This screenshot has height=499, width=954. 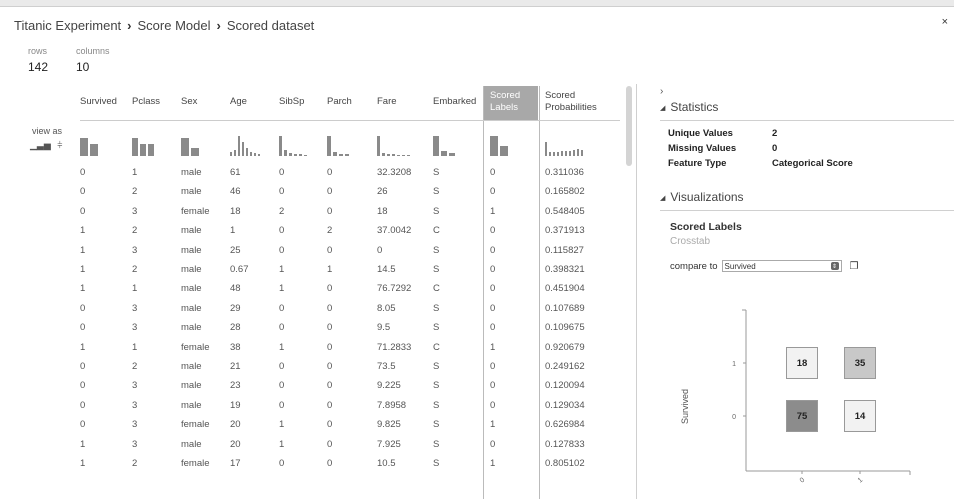 I want to click on table-cell: 10.5, so click(x=386, y=463).